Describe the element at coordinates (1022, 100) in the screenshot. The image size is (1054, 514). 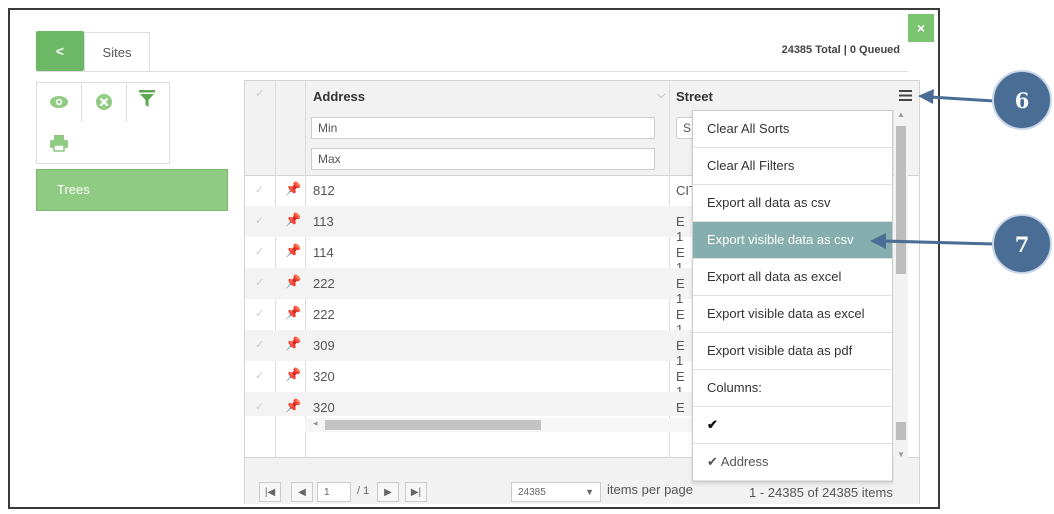
I see `callout-6: 6` at that location.